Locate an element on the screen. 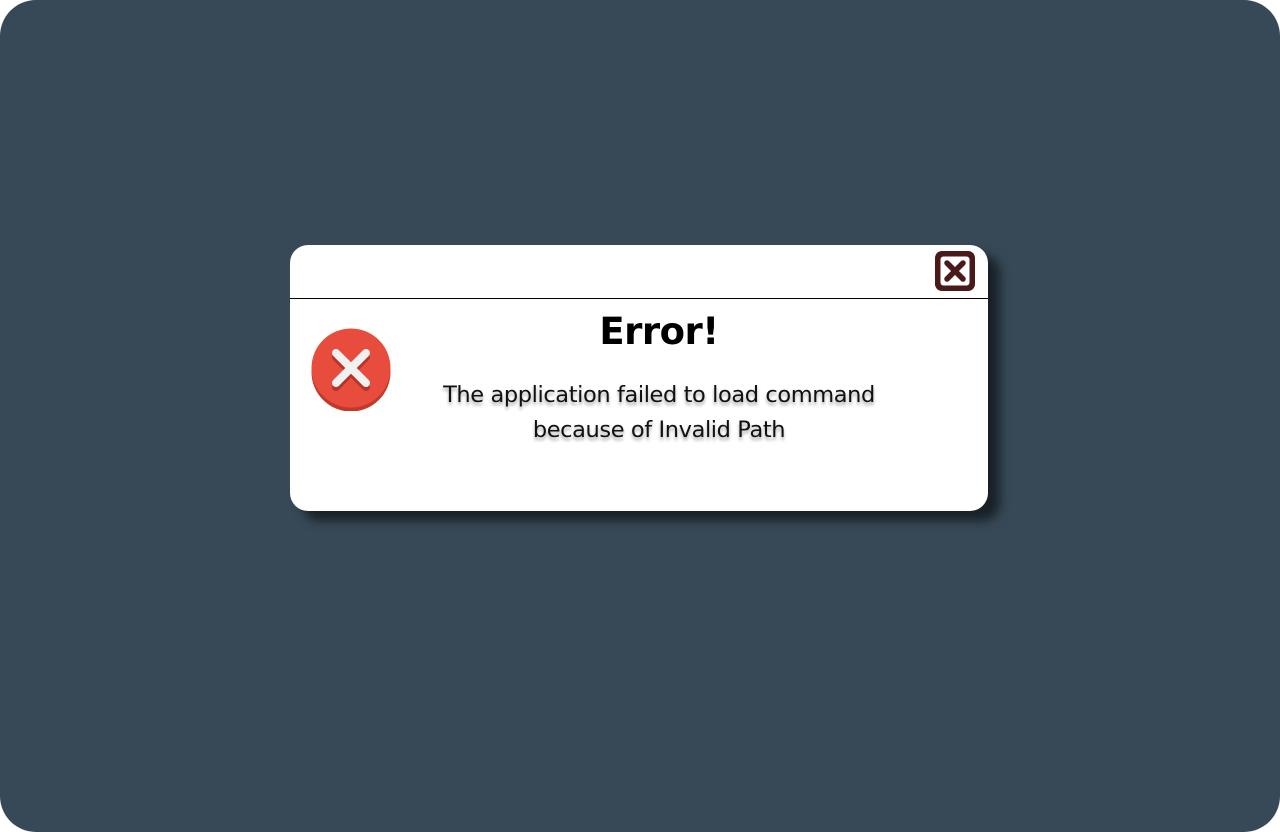  message-line-2: because of Invalid Path is located at coordinates (659, 430).